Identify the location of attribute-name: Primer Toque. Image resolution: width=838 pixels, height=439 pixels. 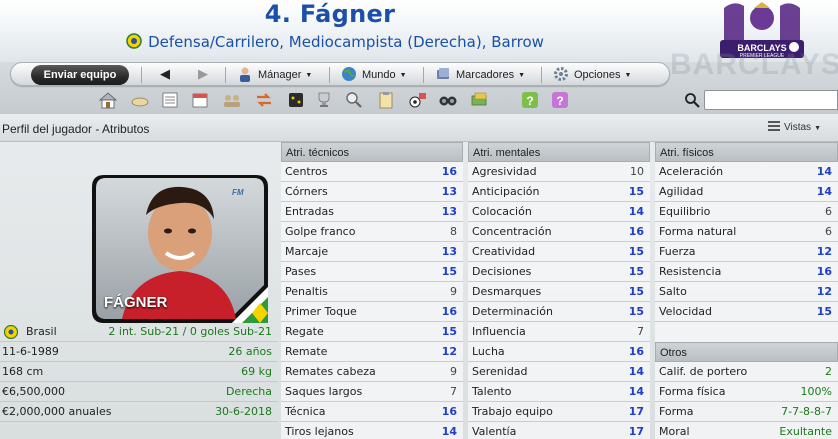
(321, 311).